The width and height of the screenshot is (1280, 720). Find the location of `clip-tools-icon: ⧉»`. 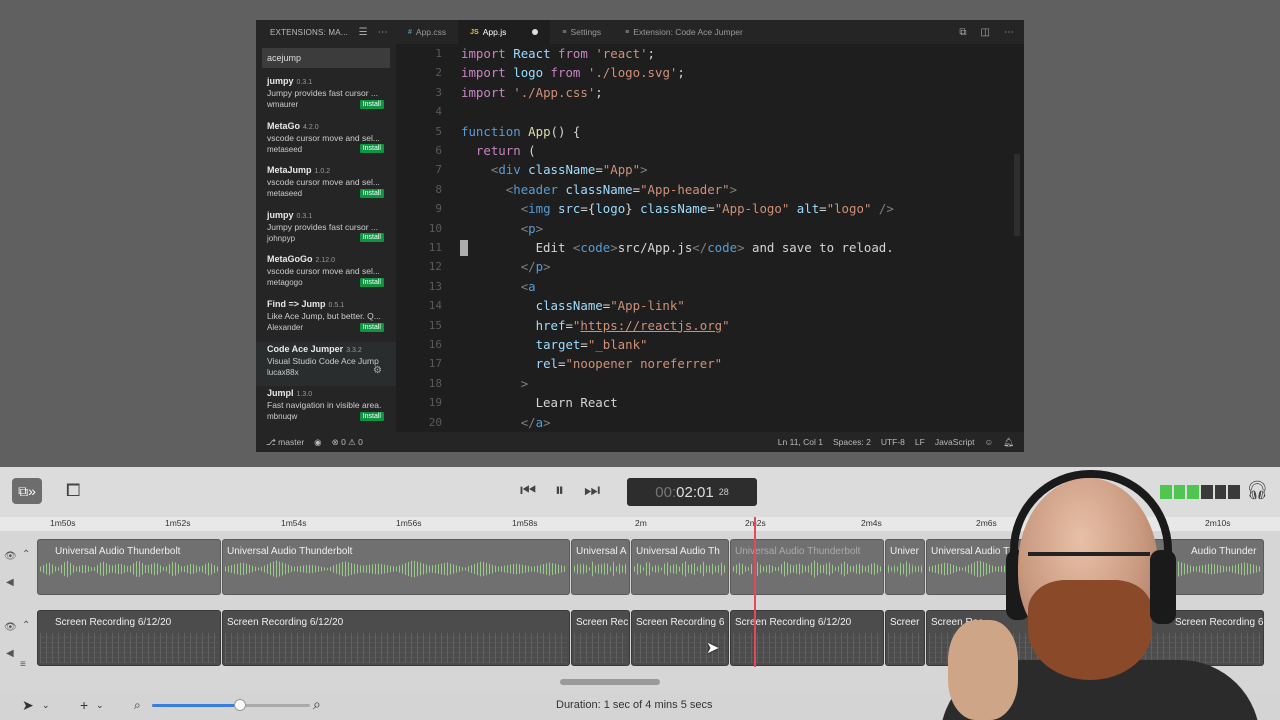

clip-tools-icon: ⧉» is located at coordinates (27, 490).